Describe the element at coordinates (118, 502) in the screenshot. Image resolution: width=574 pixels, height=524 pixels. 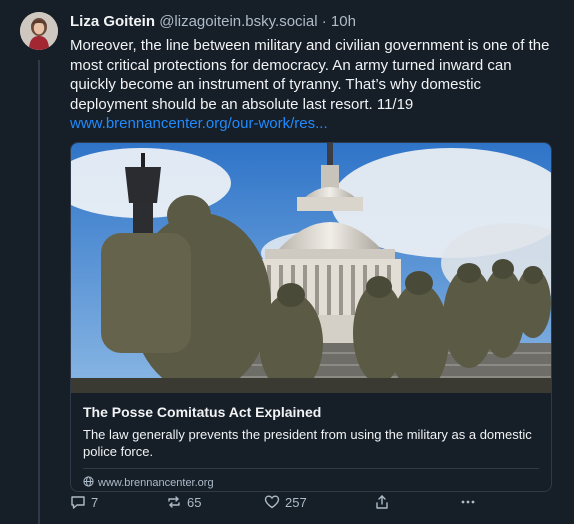
I see `reply-button: 7` at that location.